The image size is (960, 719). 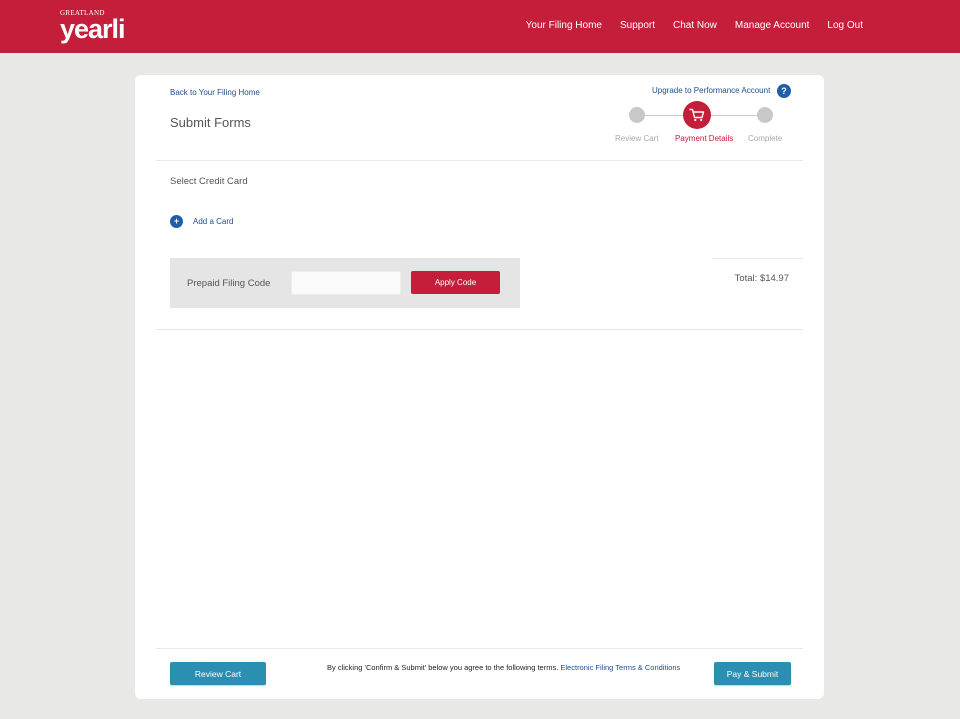 I want to click on nav-manage-account: Manage Account, so click(x=772, y=25).